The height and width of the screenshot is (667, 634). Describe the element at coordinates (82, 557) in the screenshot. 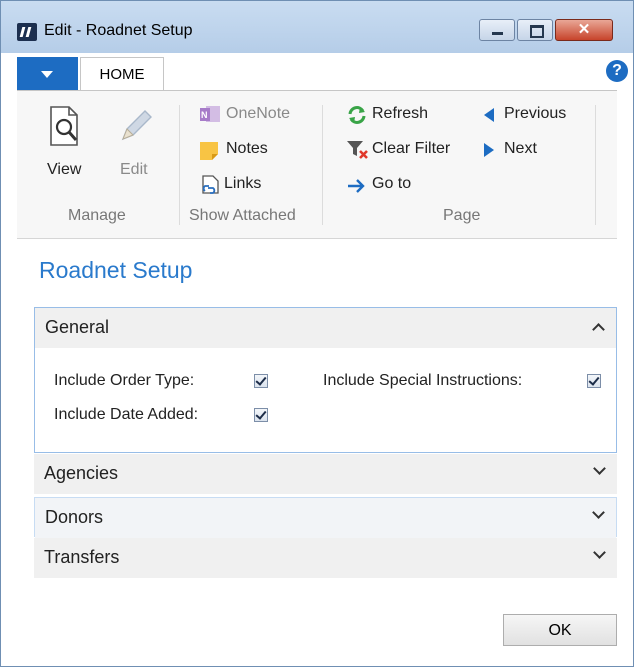

I see `fasttab-title: Transfers` at that location.